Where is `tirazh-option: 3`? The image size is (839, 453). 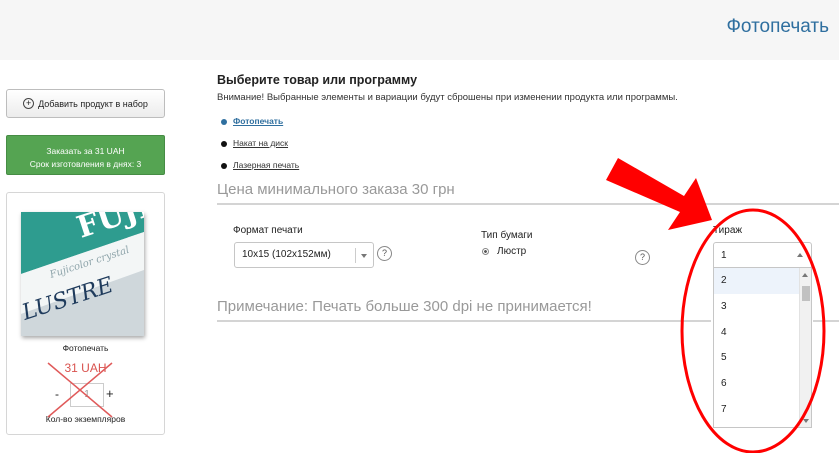
tirazh-option: 3 is located at coordinates (762, 307).